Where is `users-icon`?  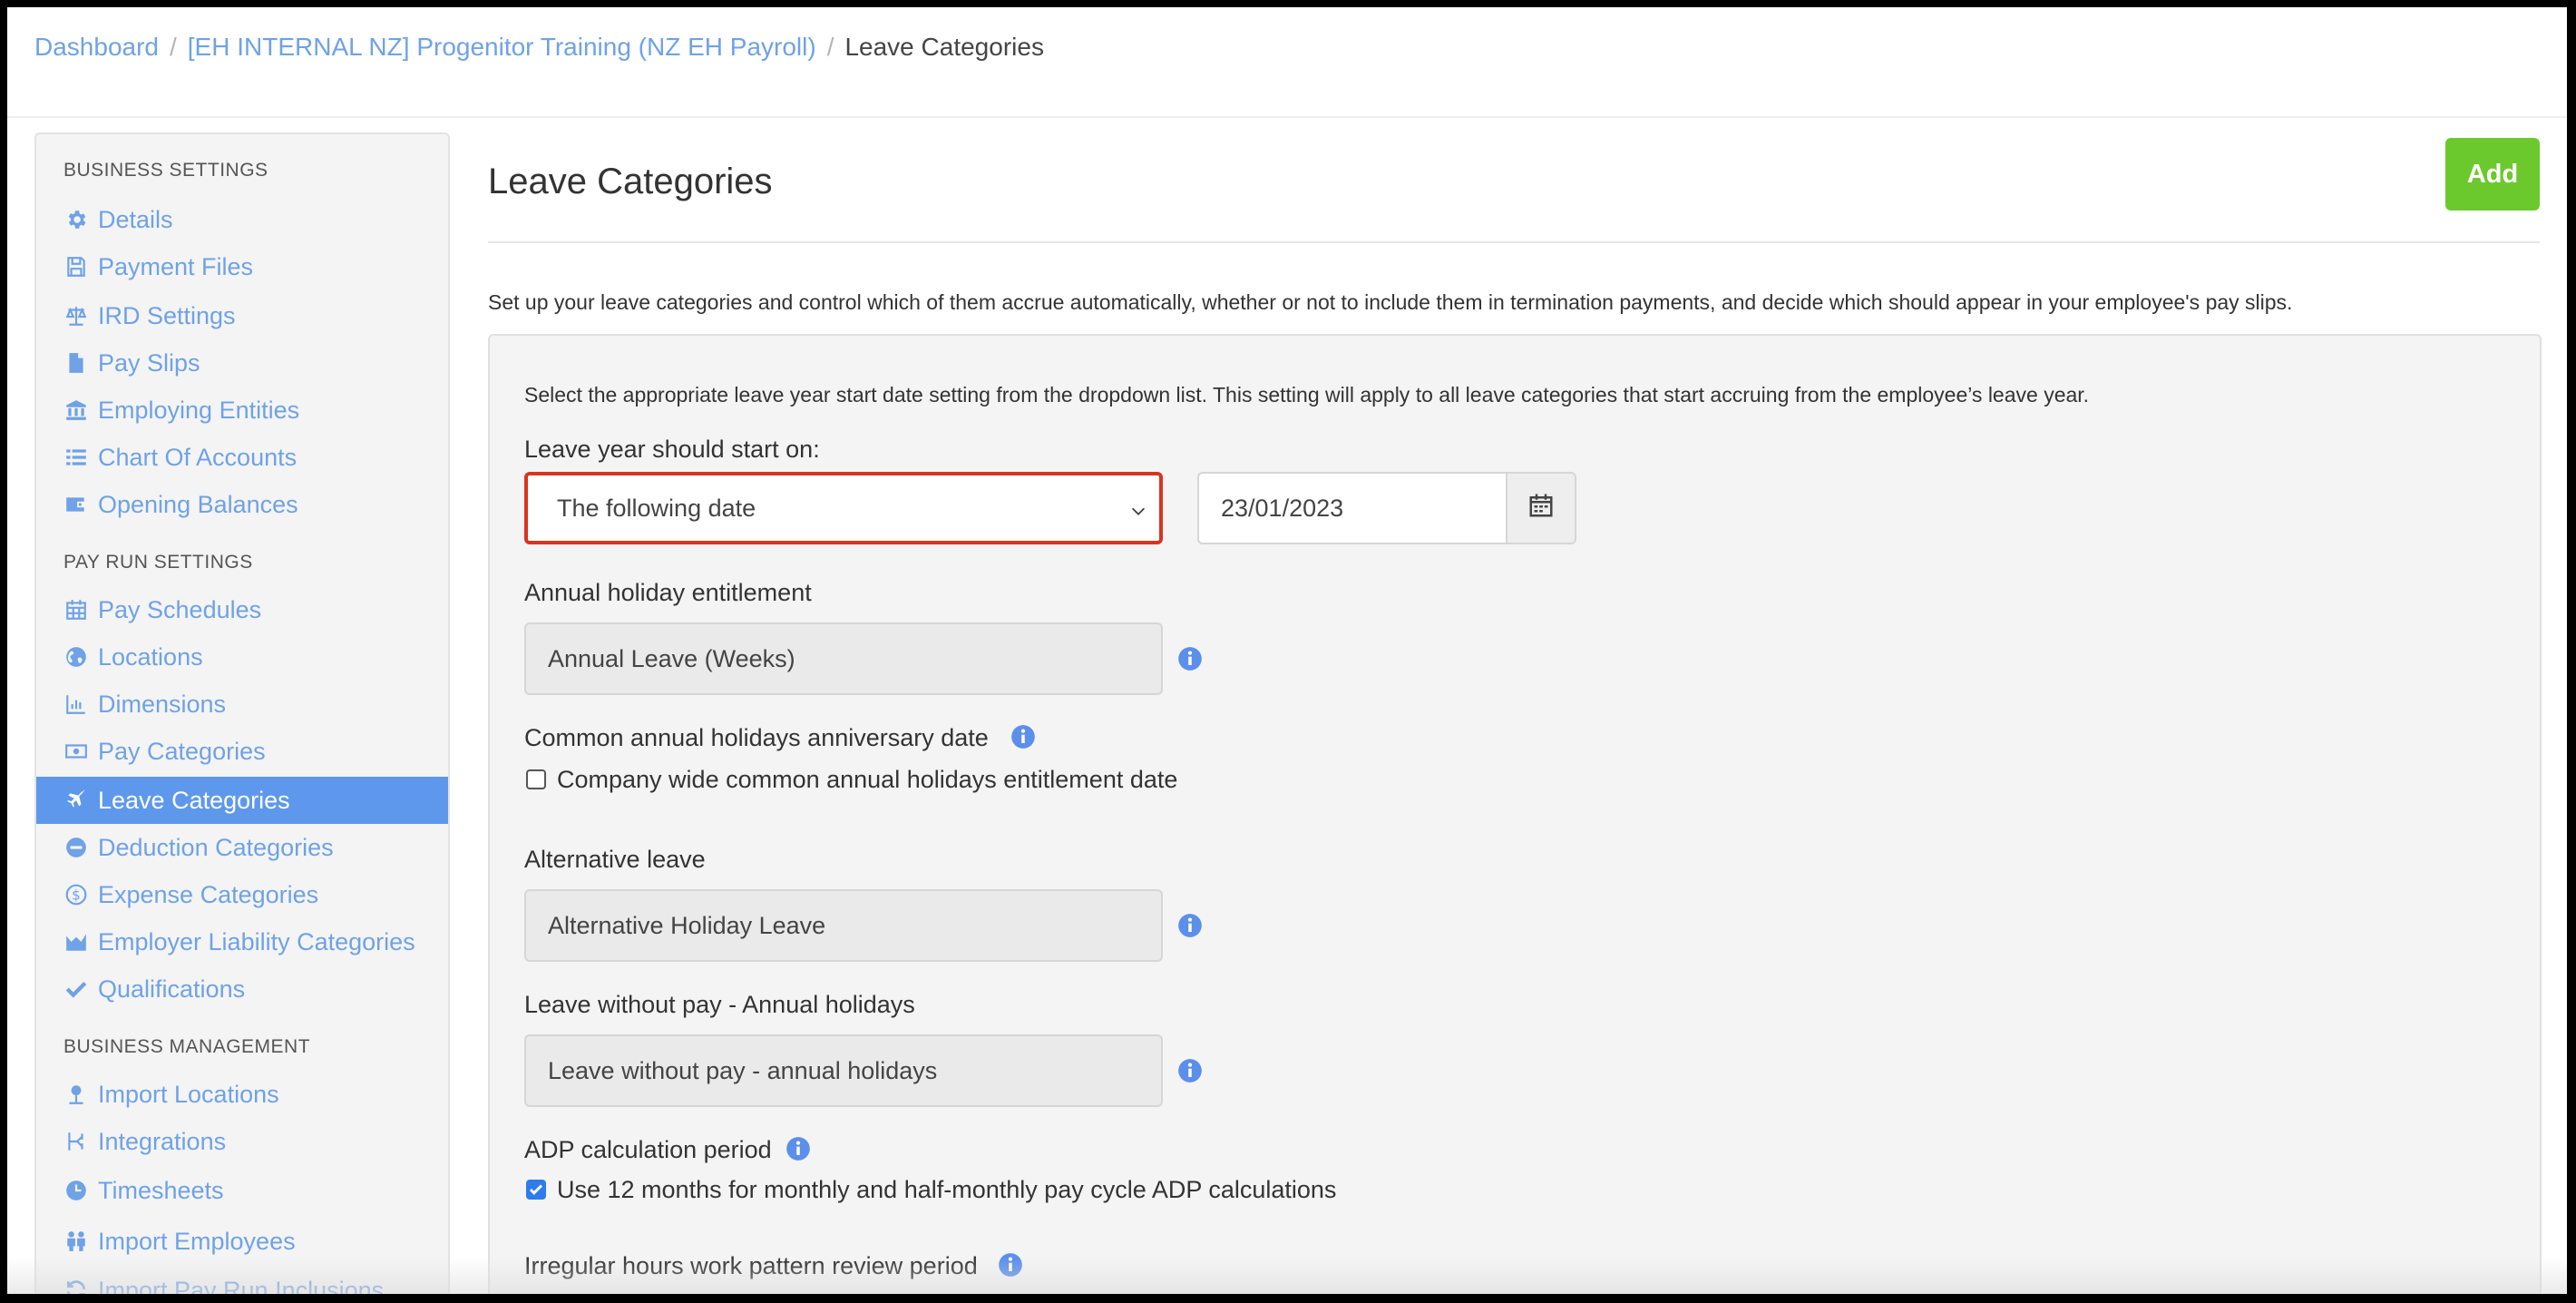
users-icon is located at coordinates (76, 1241).